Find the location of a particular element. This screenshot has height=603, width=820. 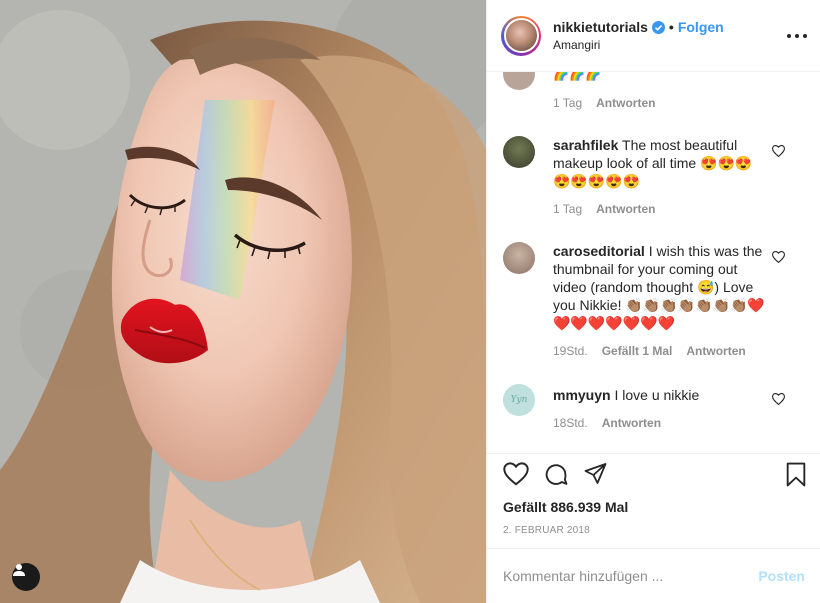

commenter-username: sarahfilek is located at coordinates (585, 145).